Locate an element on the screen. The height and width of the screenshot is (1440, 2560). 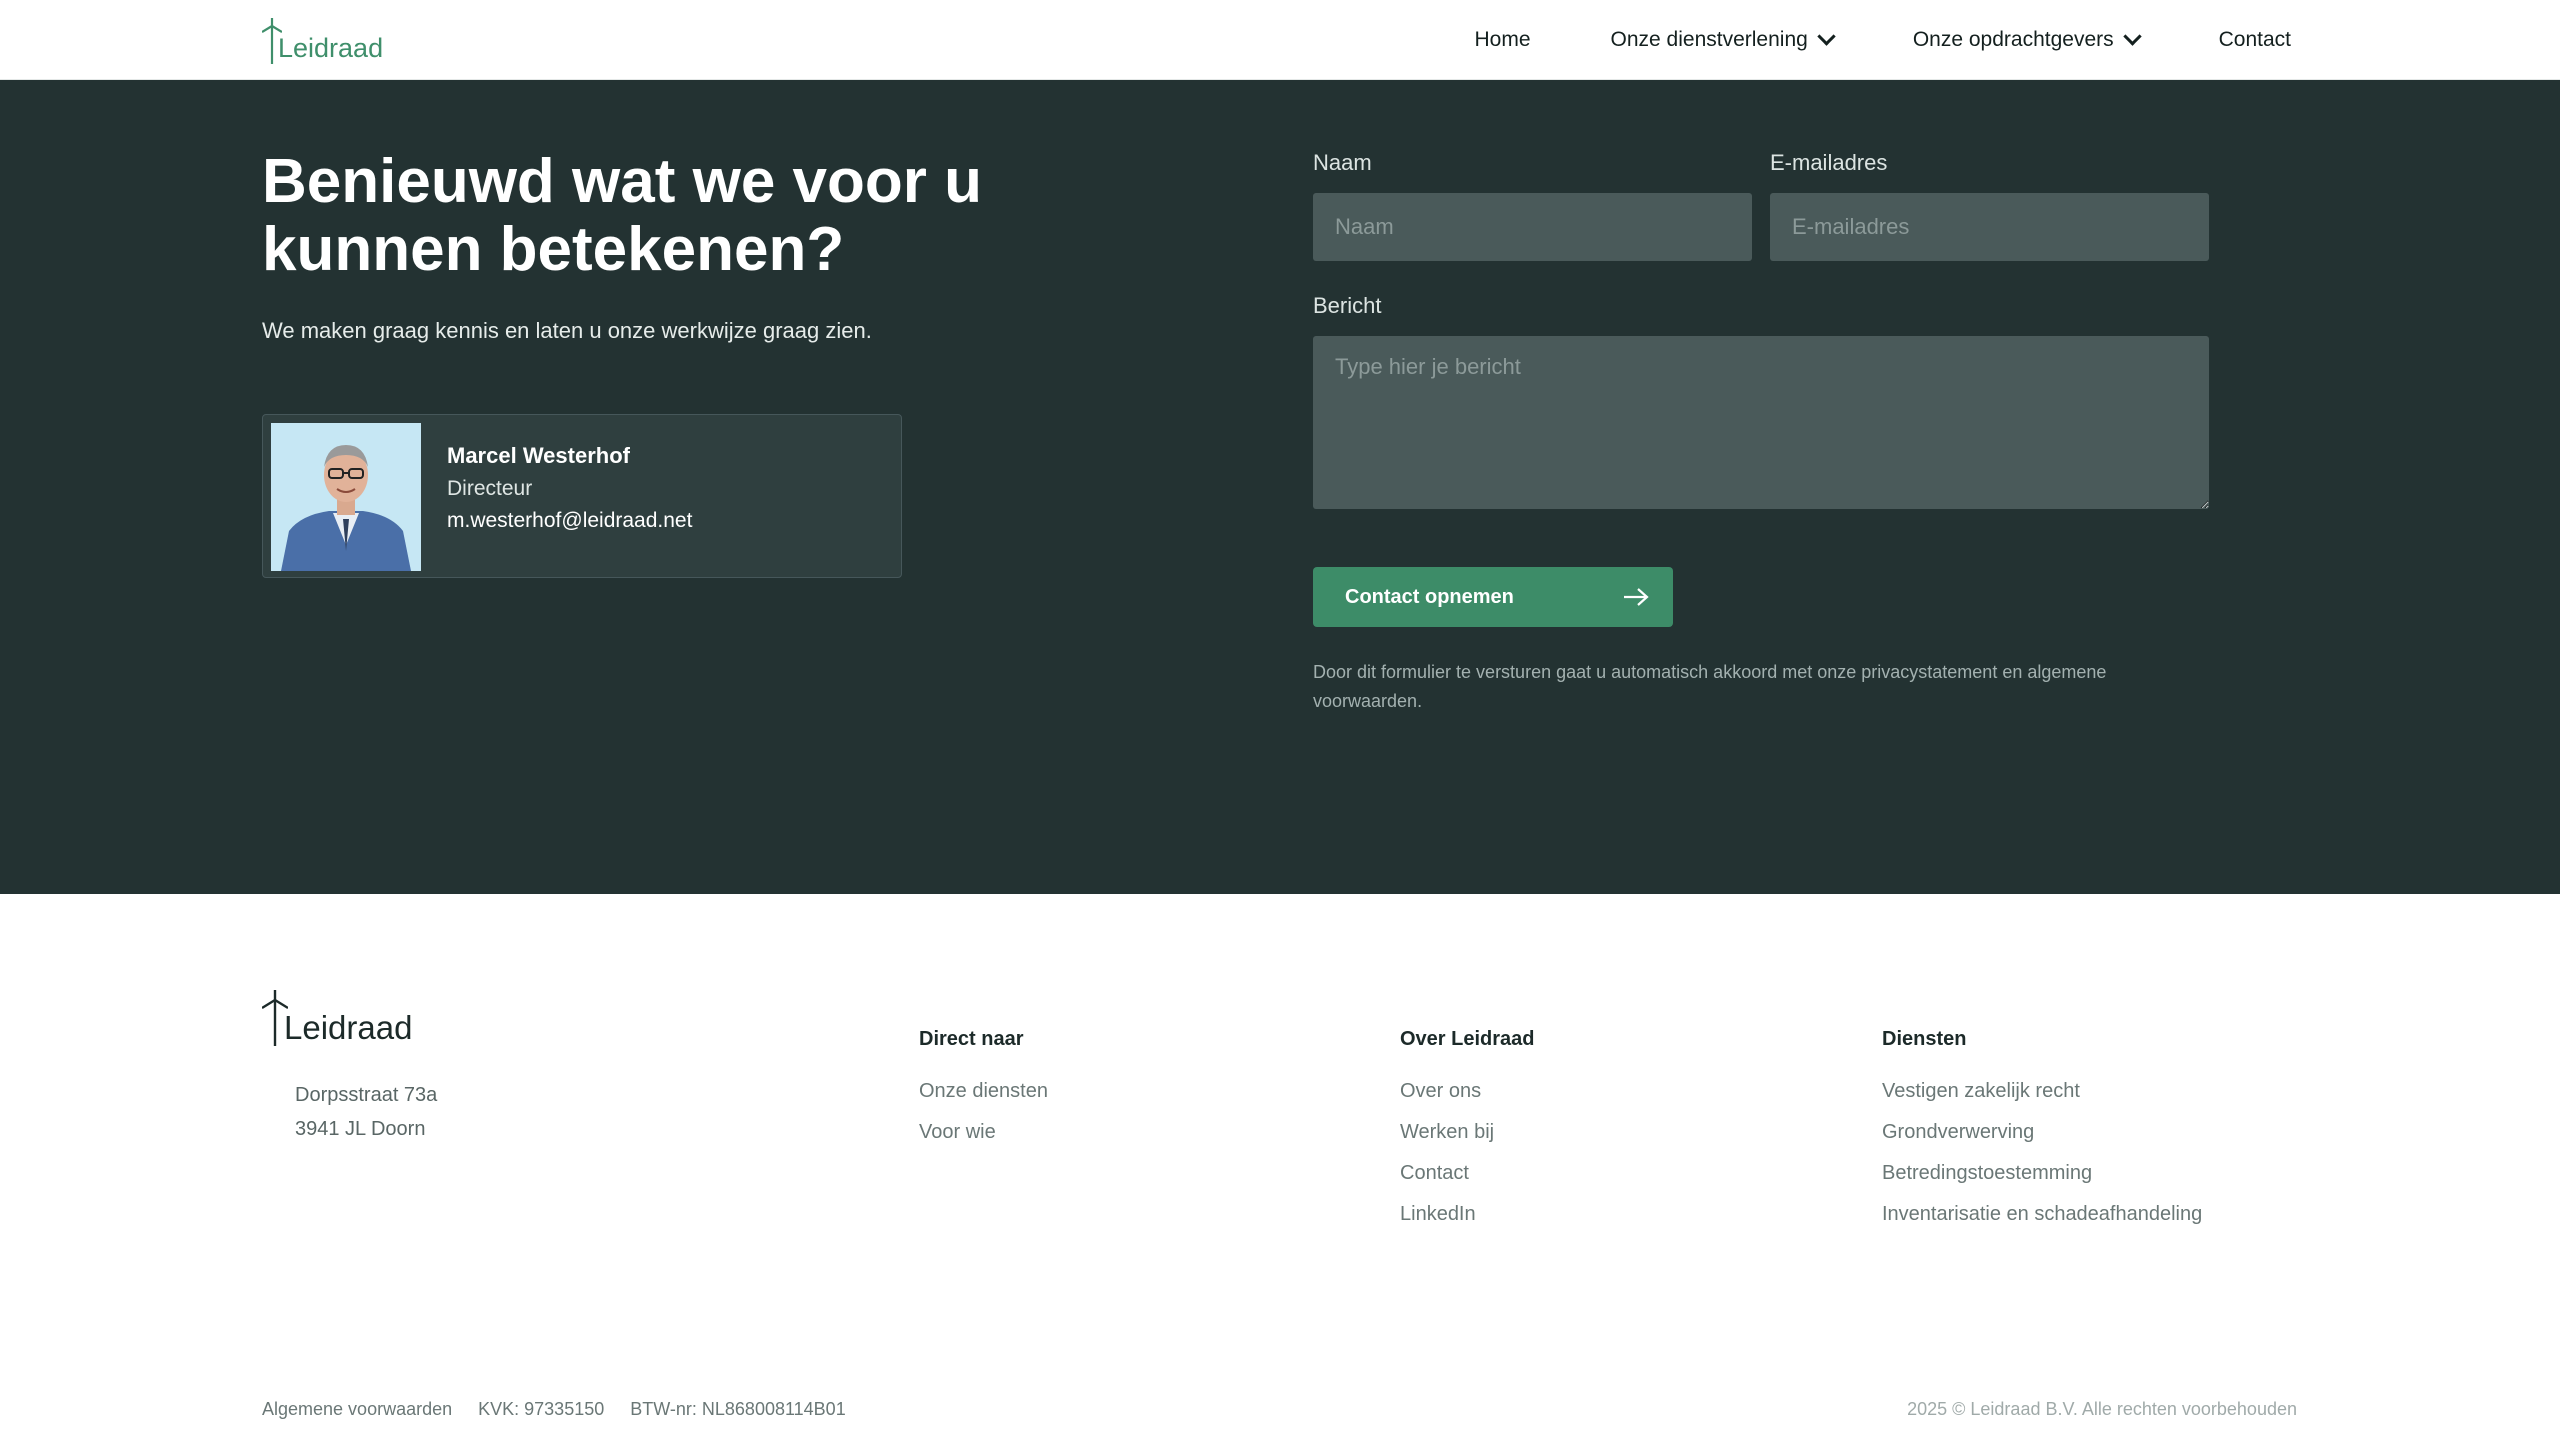
footer-address: Dorpsstraat 73a 3941 JL Doorn is located at coordinates (366, 1112).